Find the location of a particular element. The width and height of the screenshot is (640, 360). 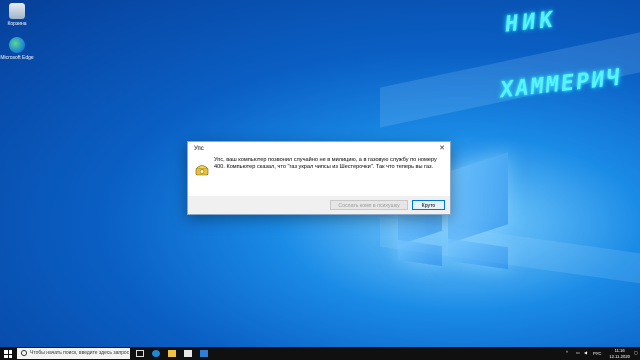

store-icon is located at coordinates (188, 353).